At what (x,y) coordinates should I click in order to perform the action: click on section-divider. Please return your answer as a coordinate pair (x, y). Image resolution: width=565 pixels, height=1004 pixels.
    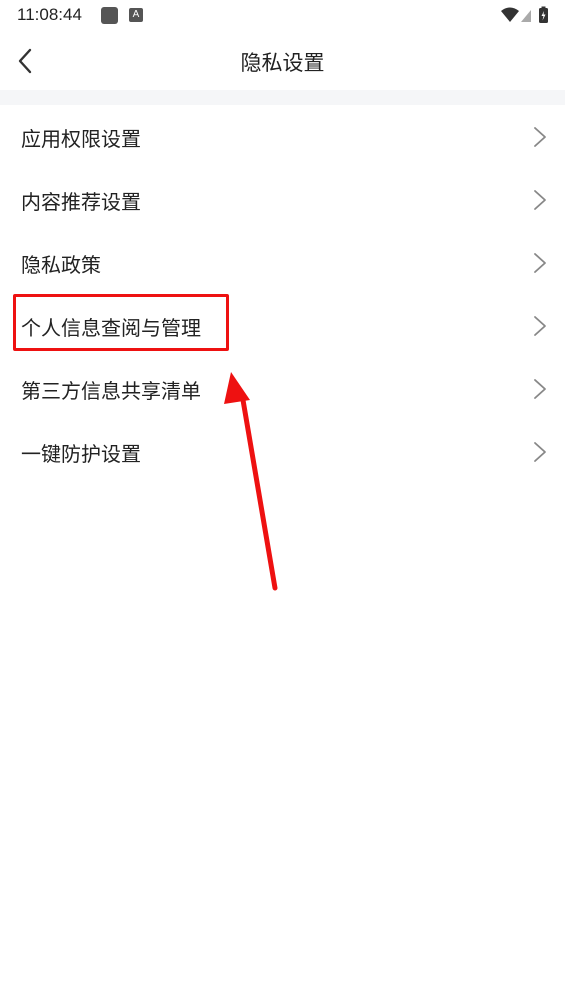
    Looking at the image, I should click on (282, 97).